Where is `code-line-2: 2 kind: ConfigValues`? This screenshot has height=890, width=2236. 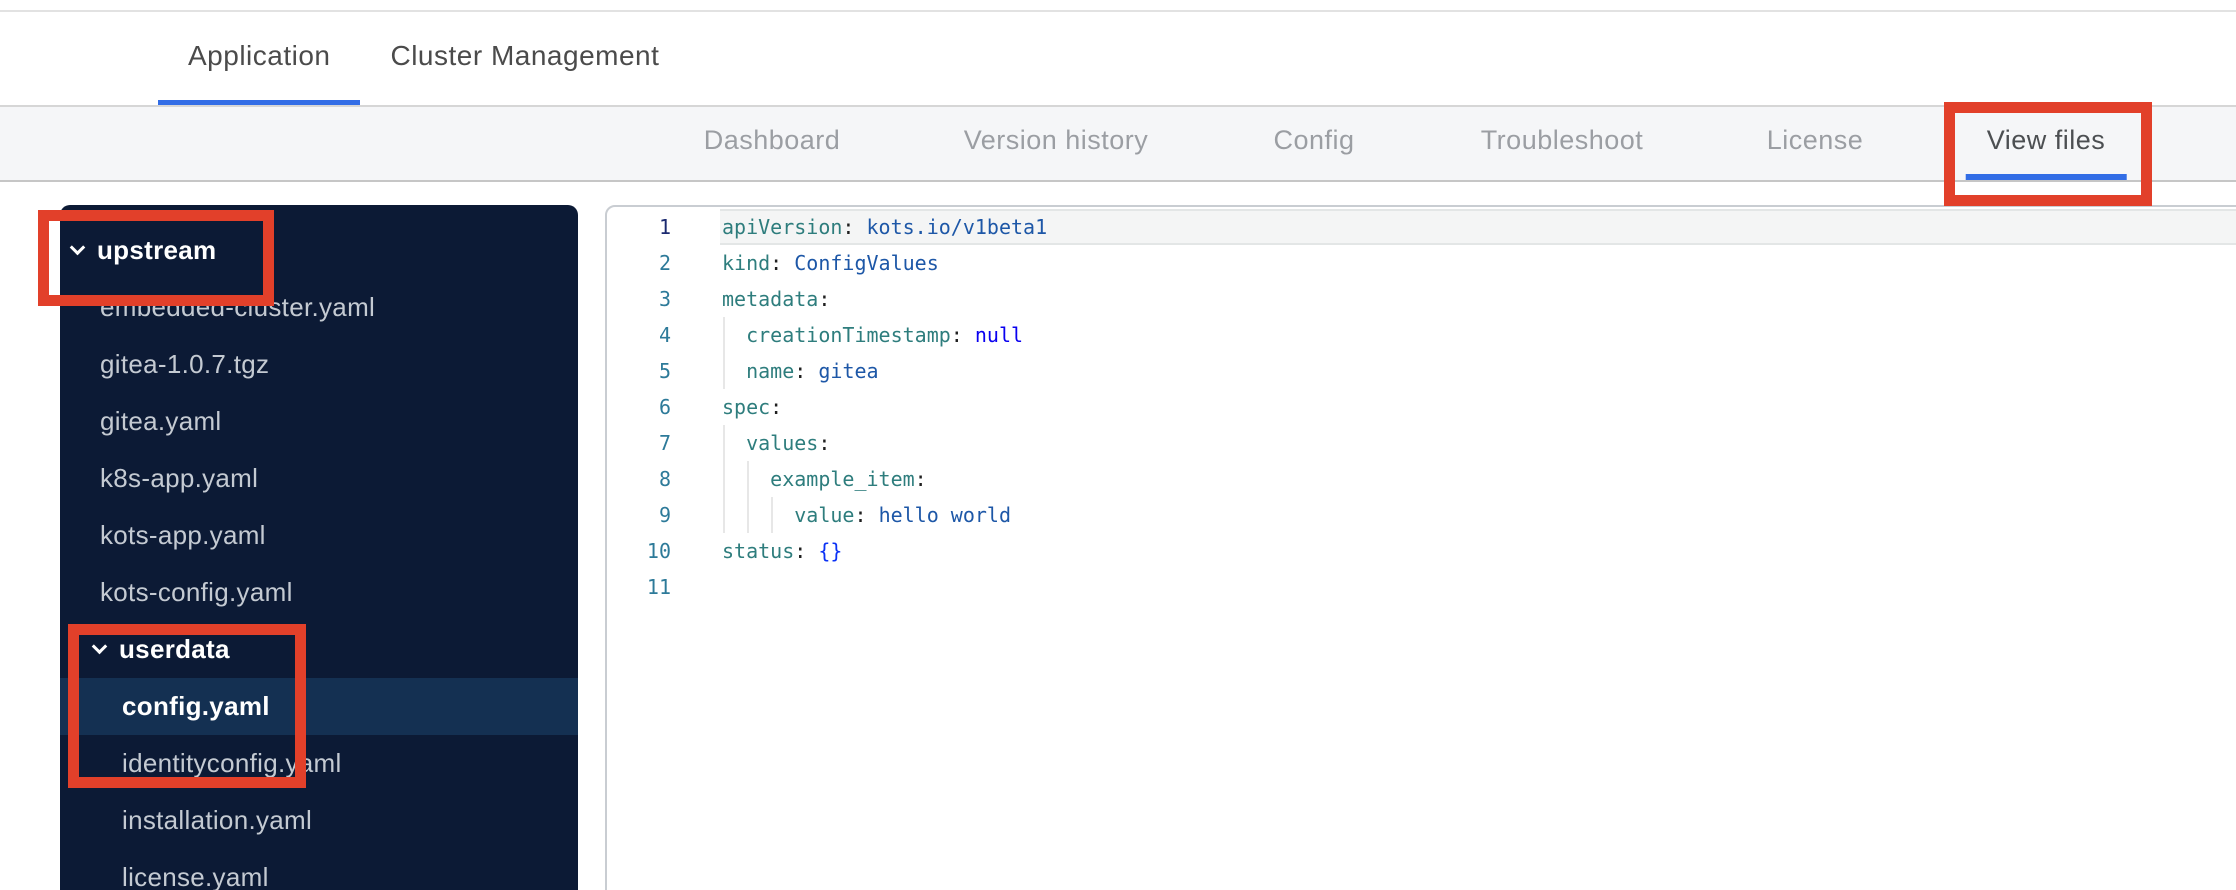
code-line-2: 2 kind: ConfigValues is located at coordinates (1421, 263).